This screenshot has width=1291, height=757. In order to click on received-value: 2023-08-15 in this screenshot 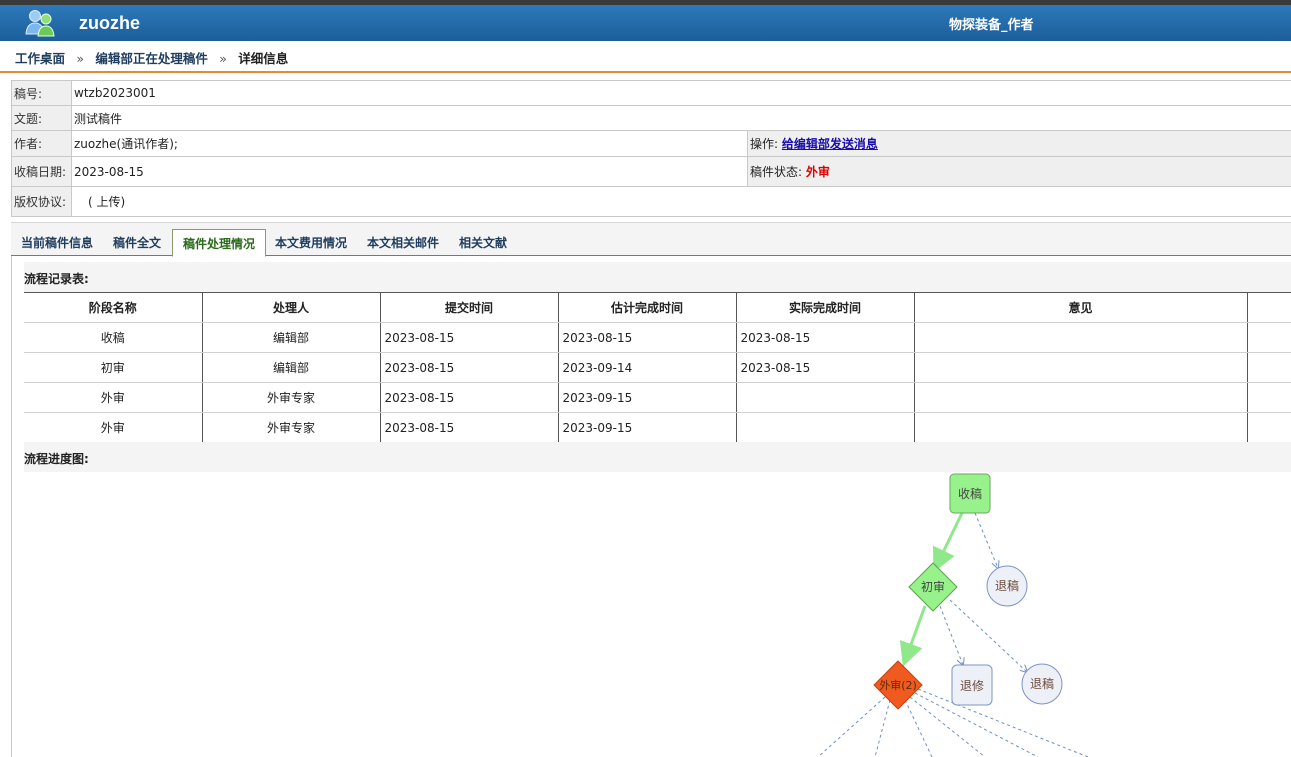, I will do `click(409, 171)`.